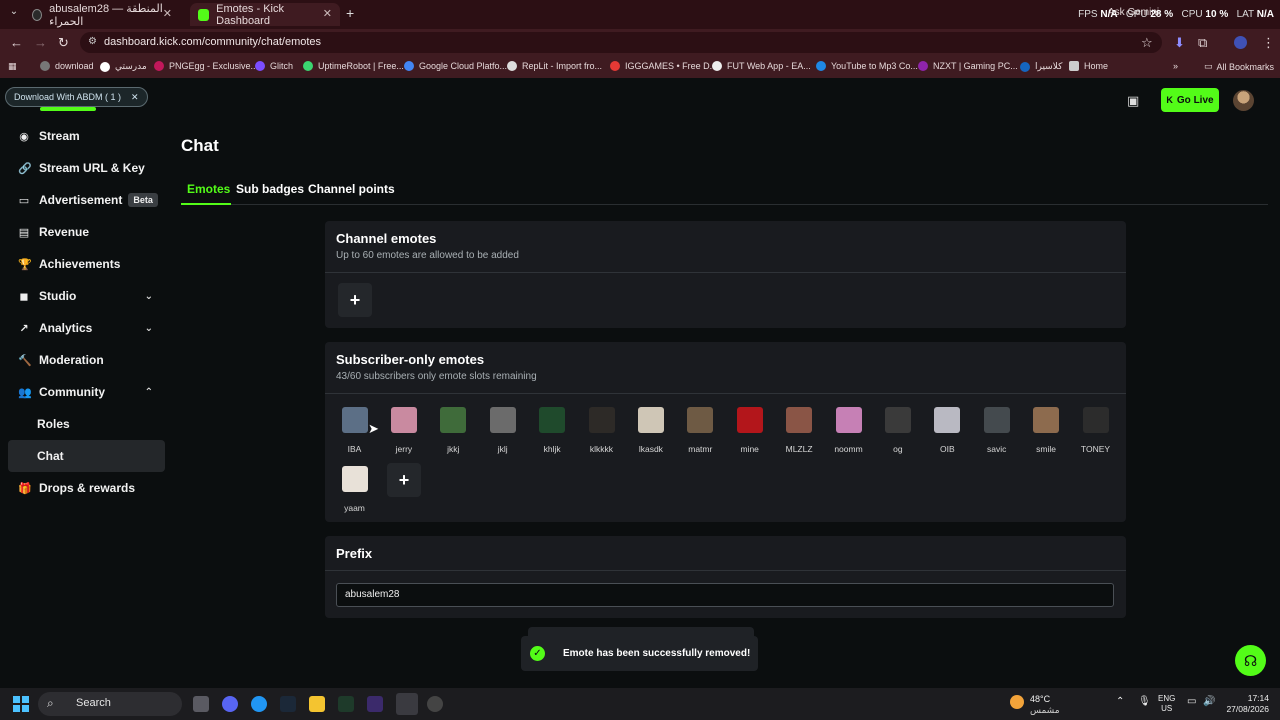  I want to click on menu-icon: ⋮, so click(1268, 43).